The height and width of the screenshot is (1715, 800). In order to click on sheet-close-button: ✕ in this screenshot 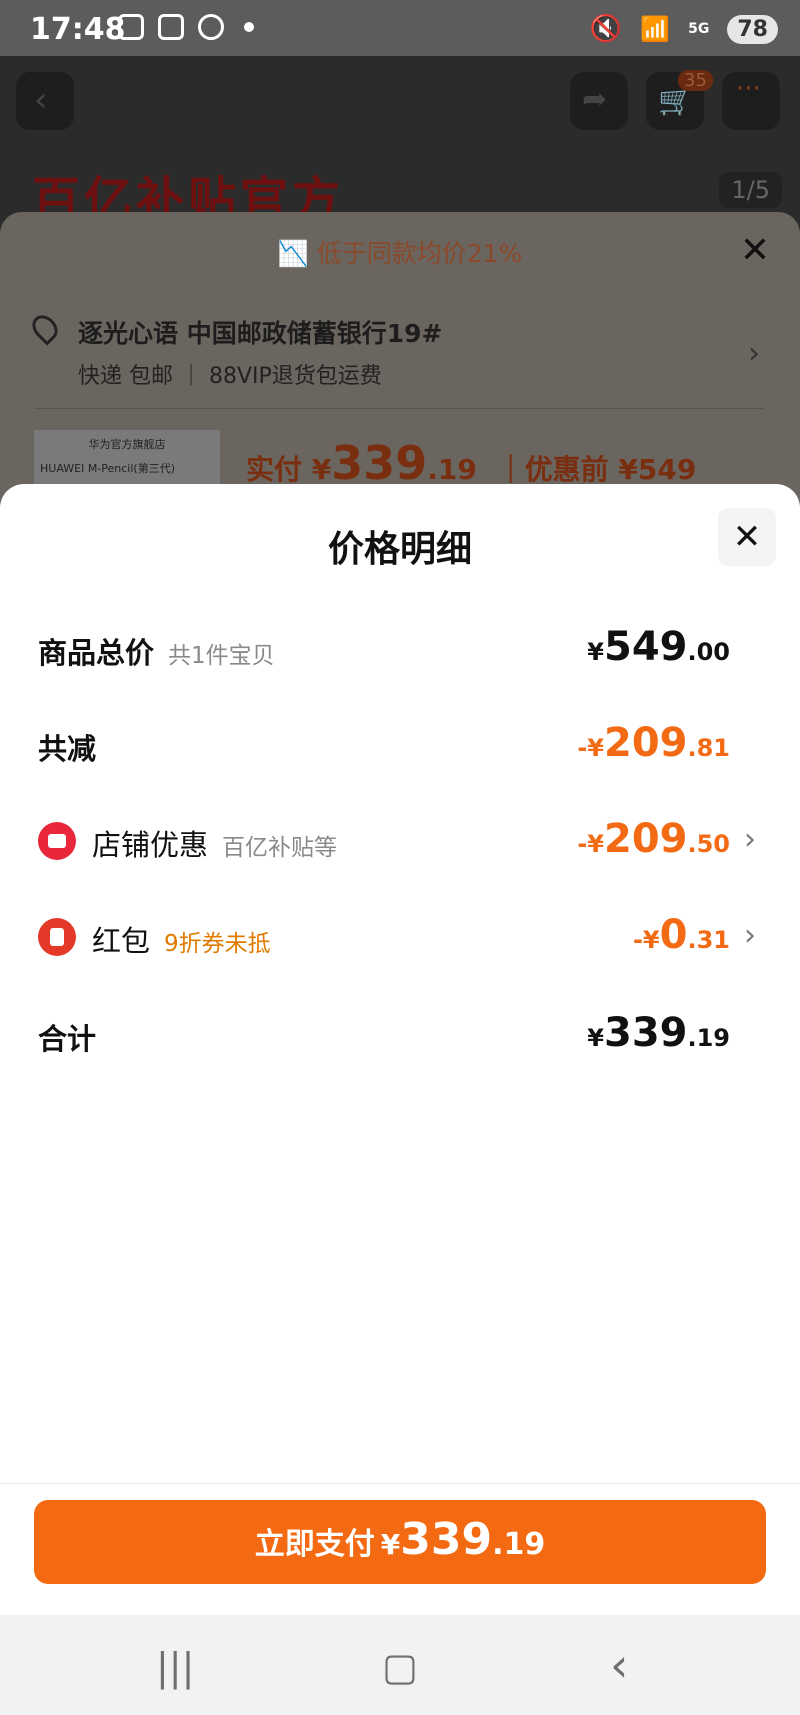, I will do `click(747, 537)`.